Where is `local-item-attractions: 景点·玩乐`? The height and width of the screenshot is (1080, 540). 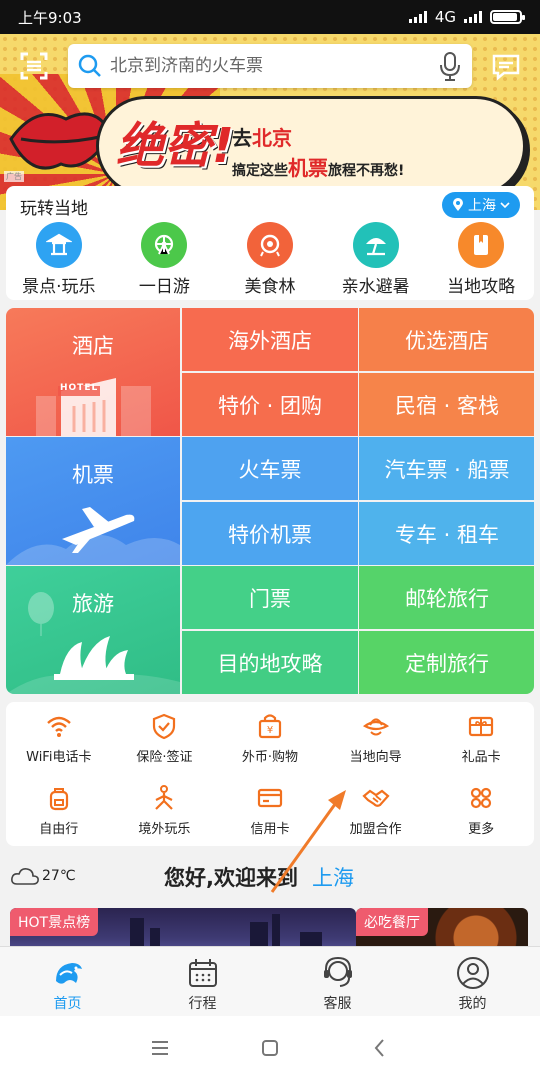
local-item-attractions: 景点·玩乐 is located at coordinates (59, 259).